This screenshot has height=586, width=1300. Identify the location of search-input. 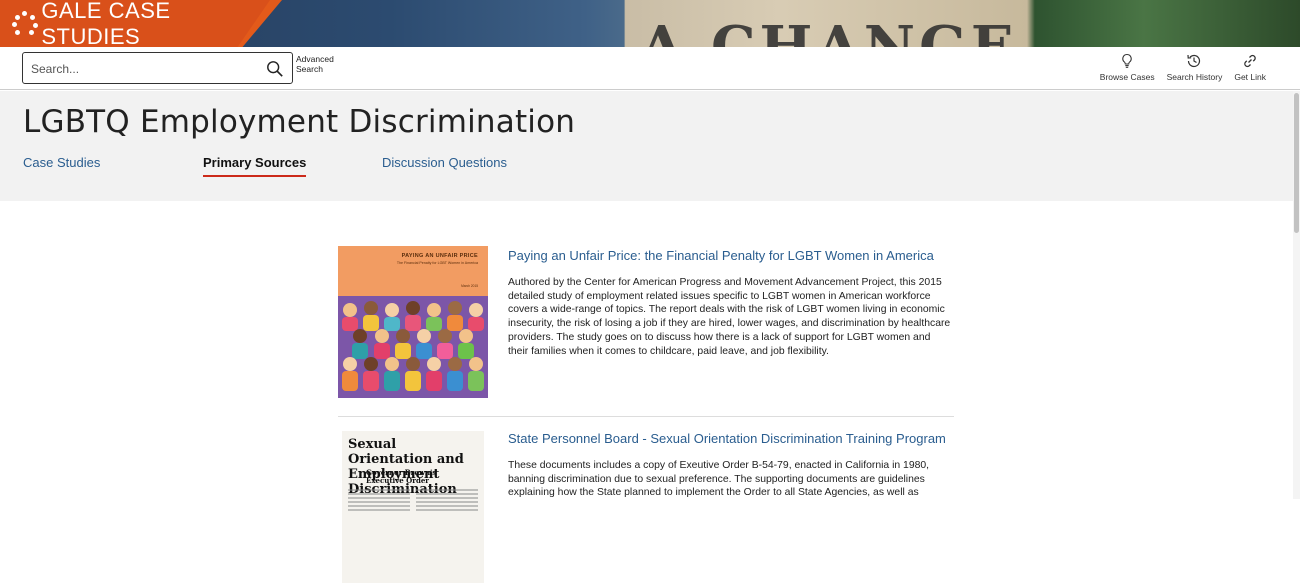
(141, 69).